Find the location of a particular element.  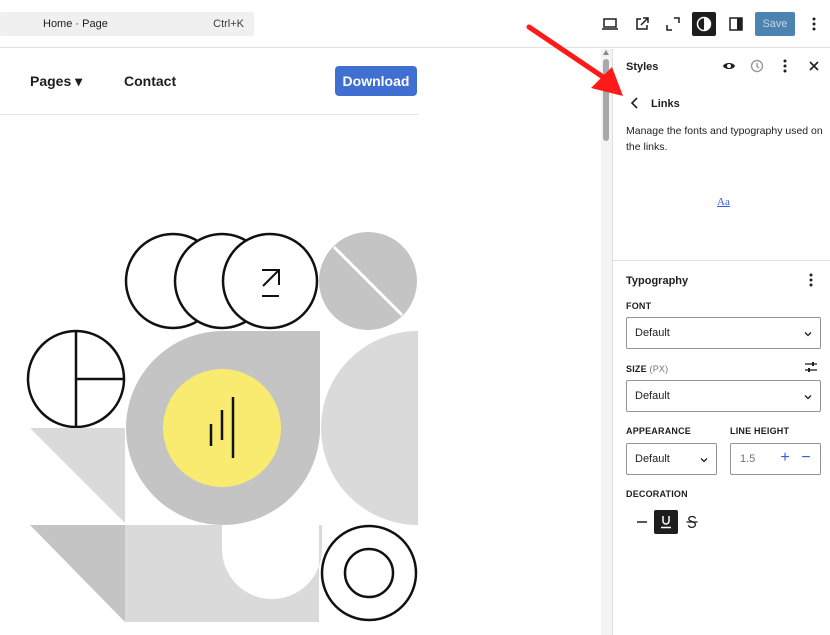

editor-top-bar: Home · Page Ctrl+K Save is located at coordinates (415, 24).